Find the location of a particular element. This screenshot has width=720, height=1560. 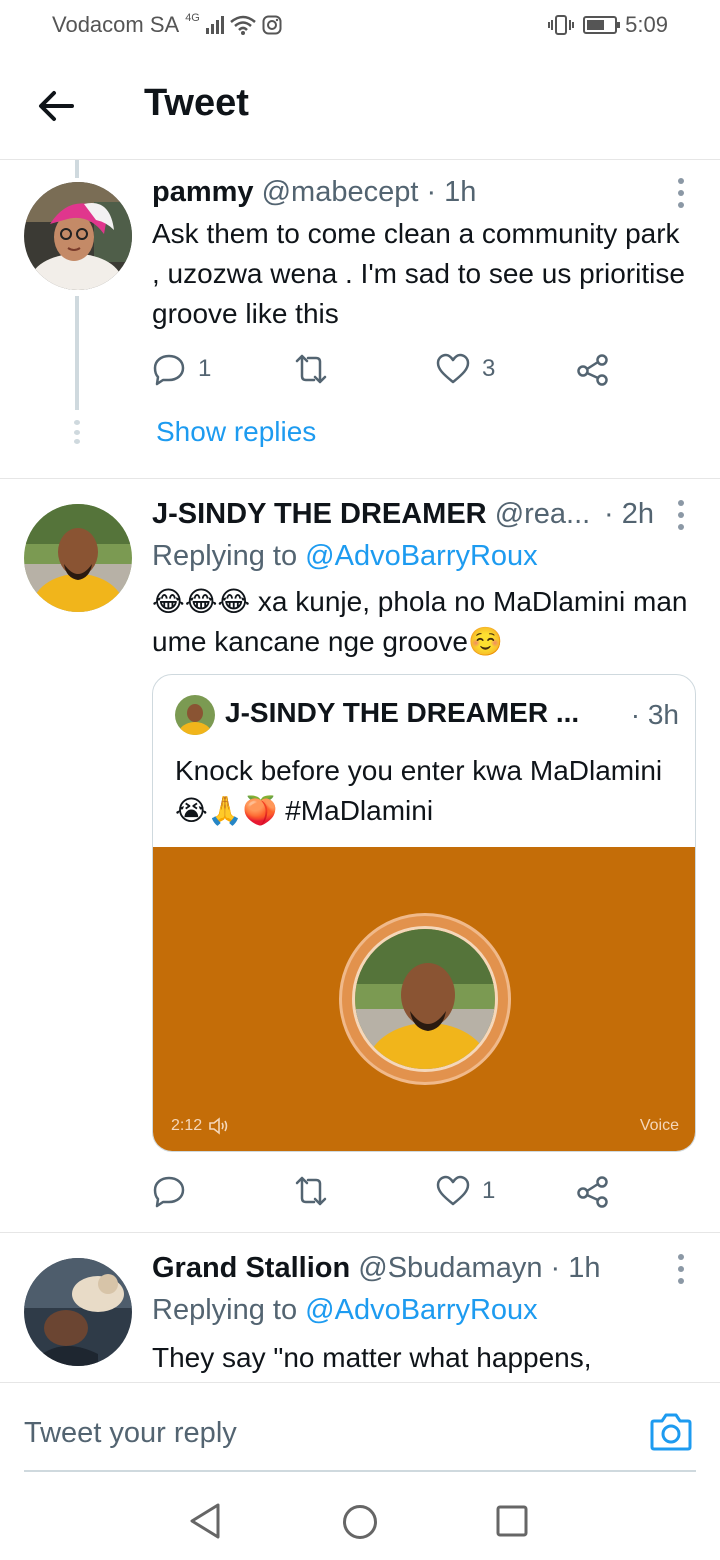

author-name: Grand Stallion is located at coordinates (251, 1268).